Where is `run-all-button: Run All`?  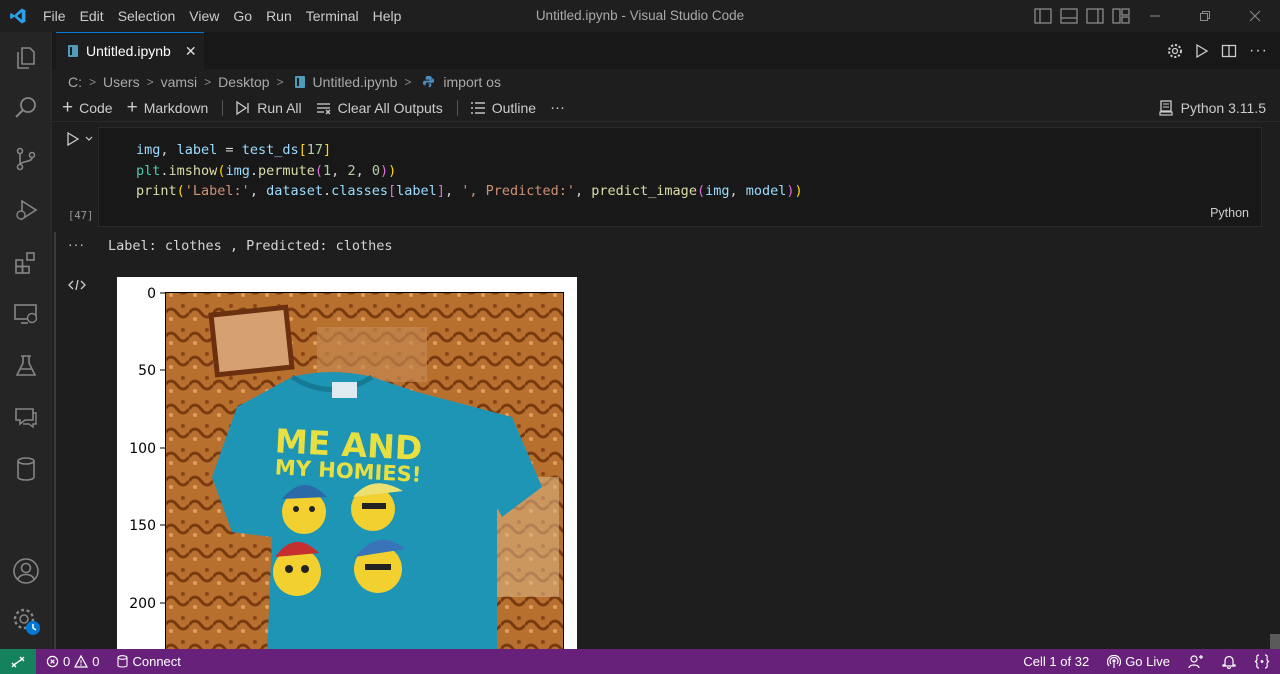
run-all-button: Run All is located at coordinates (268, 107).